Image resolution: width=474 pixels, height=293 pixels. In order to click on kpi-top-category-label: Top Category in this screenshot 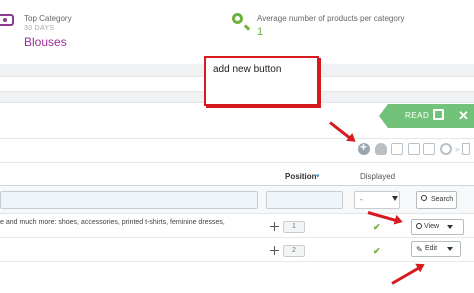, I will do `click(48, 18)`.